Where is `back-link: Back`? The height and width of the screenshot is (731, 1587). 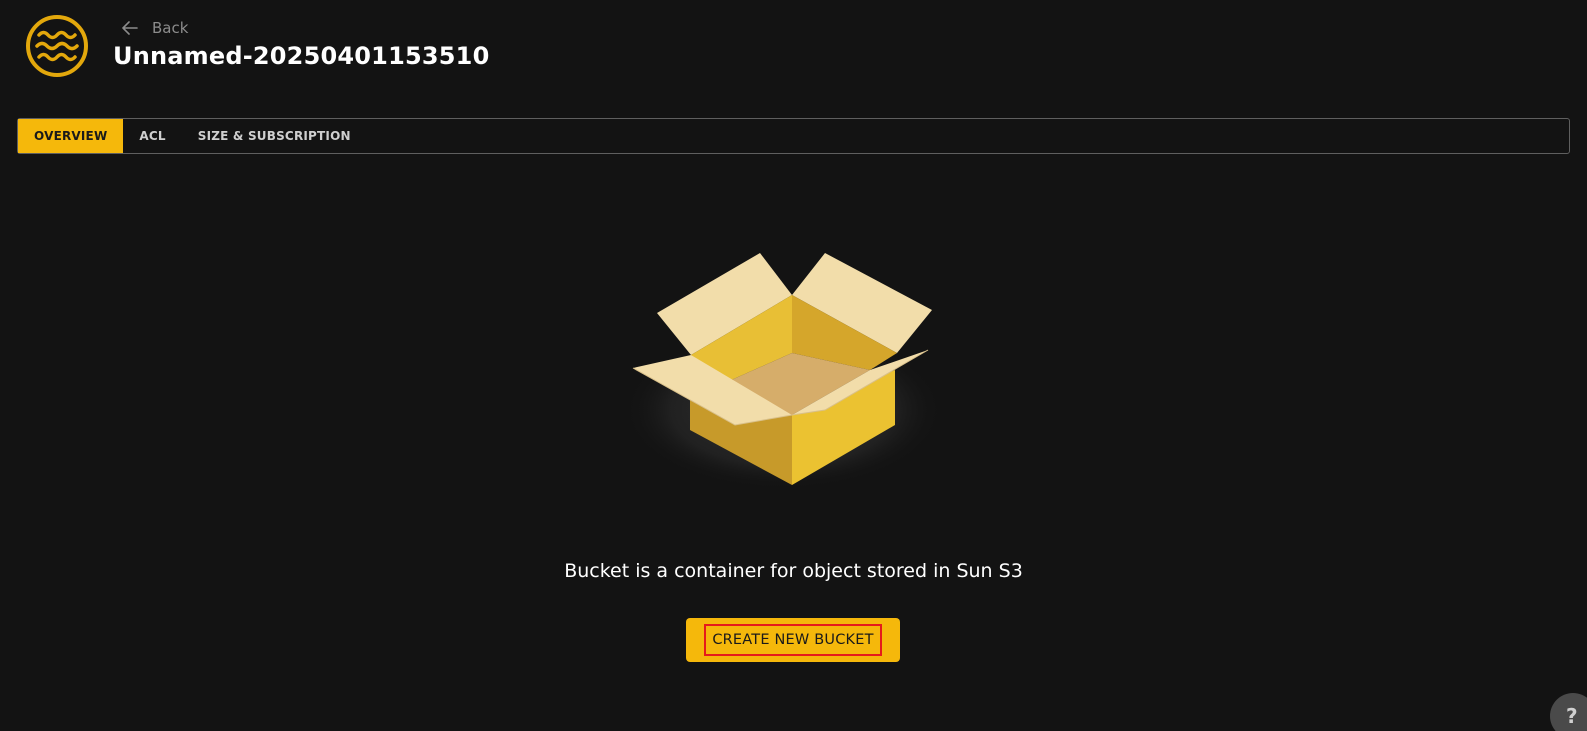
back-link: Back is located at coordinates (154, 28).